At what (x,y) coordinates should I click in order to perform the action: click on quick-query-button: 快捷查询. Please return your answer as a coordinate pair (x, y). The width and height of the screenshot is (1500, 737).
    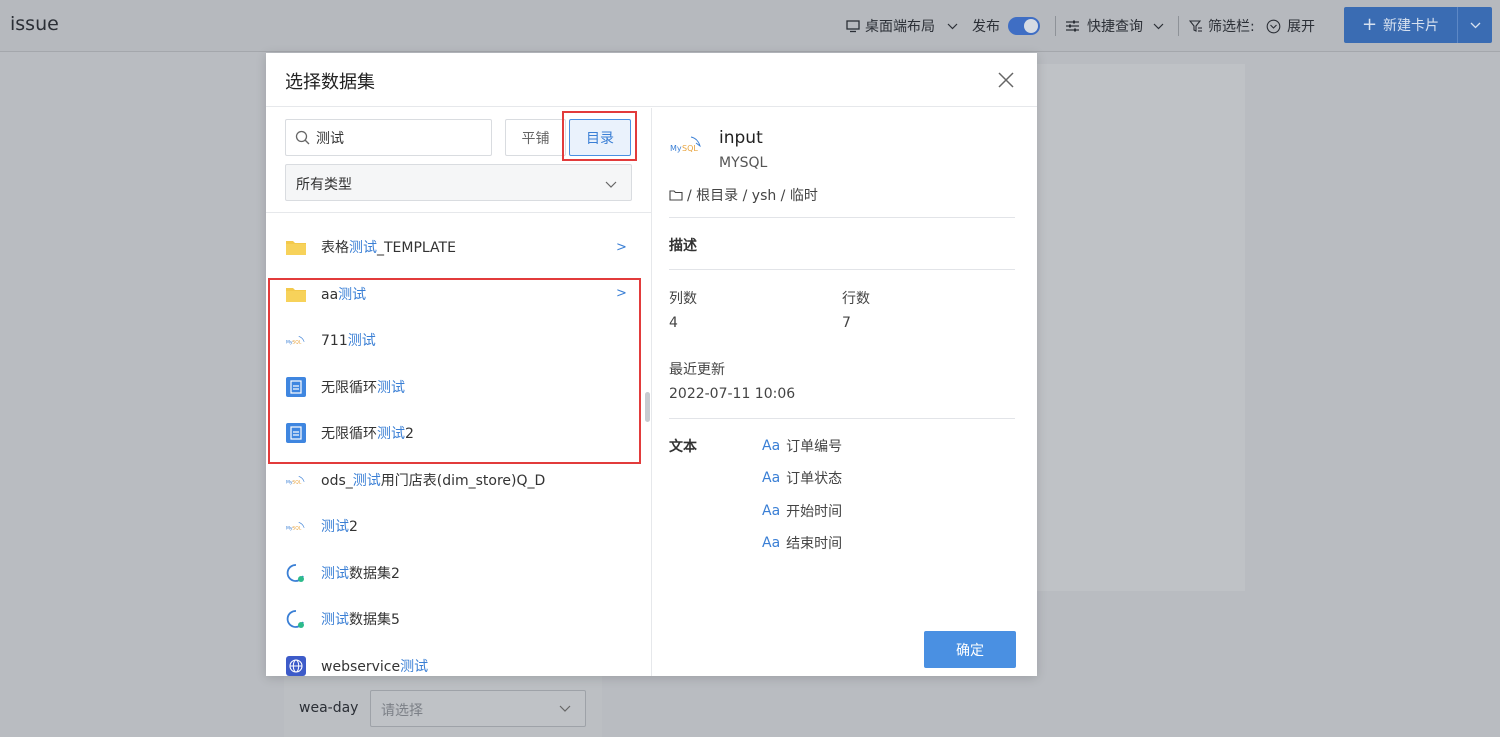
    Looking at the image, I should click on (1114, 26).